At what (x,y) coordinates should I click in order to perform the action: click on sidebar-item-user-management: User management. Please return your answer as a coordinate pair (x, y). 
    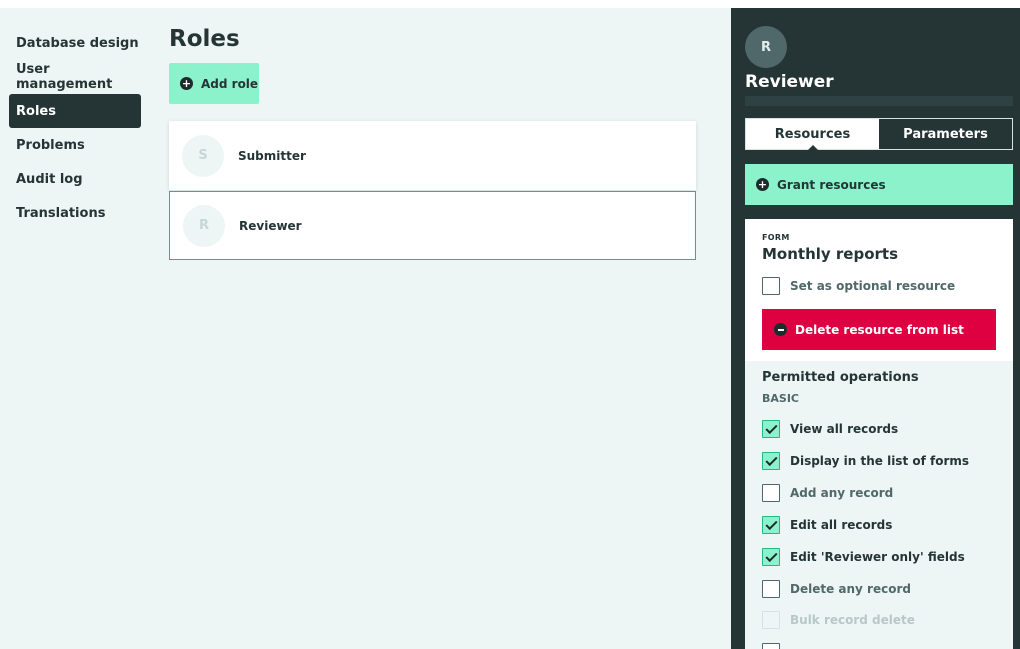
    Looking at the image, I should click on (75, 77).